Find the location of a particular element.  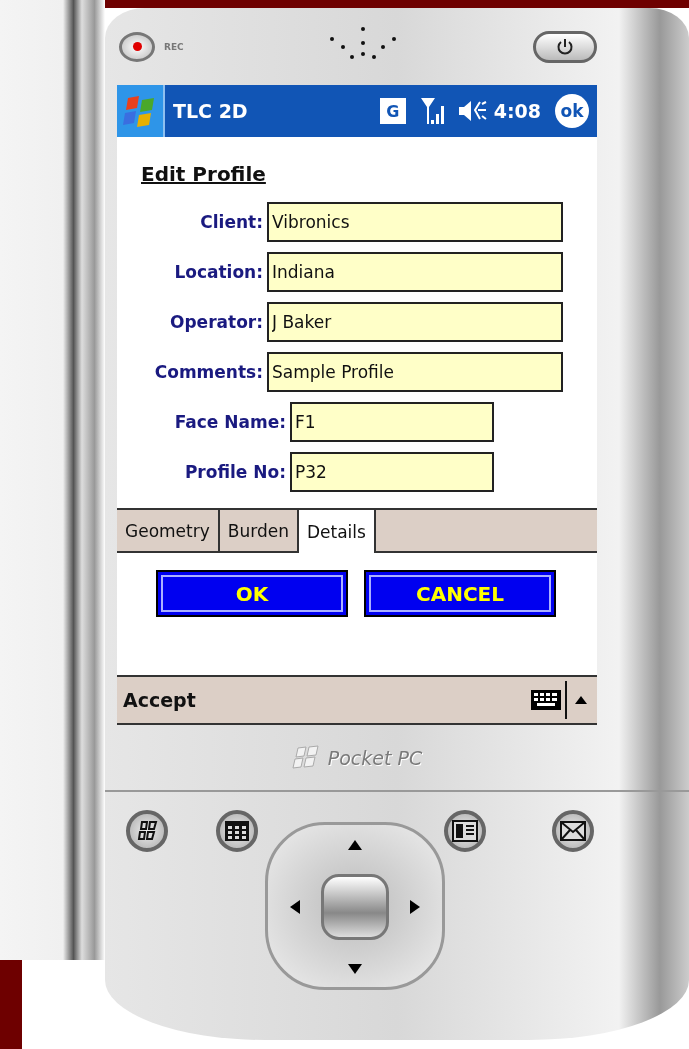

action-button: CANCEL is located at coordinates (460, 593).